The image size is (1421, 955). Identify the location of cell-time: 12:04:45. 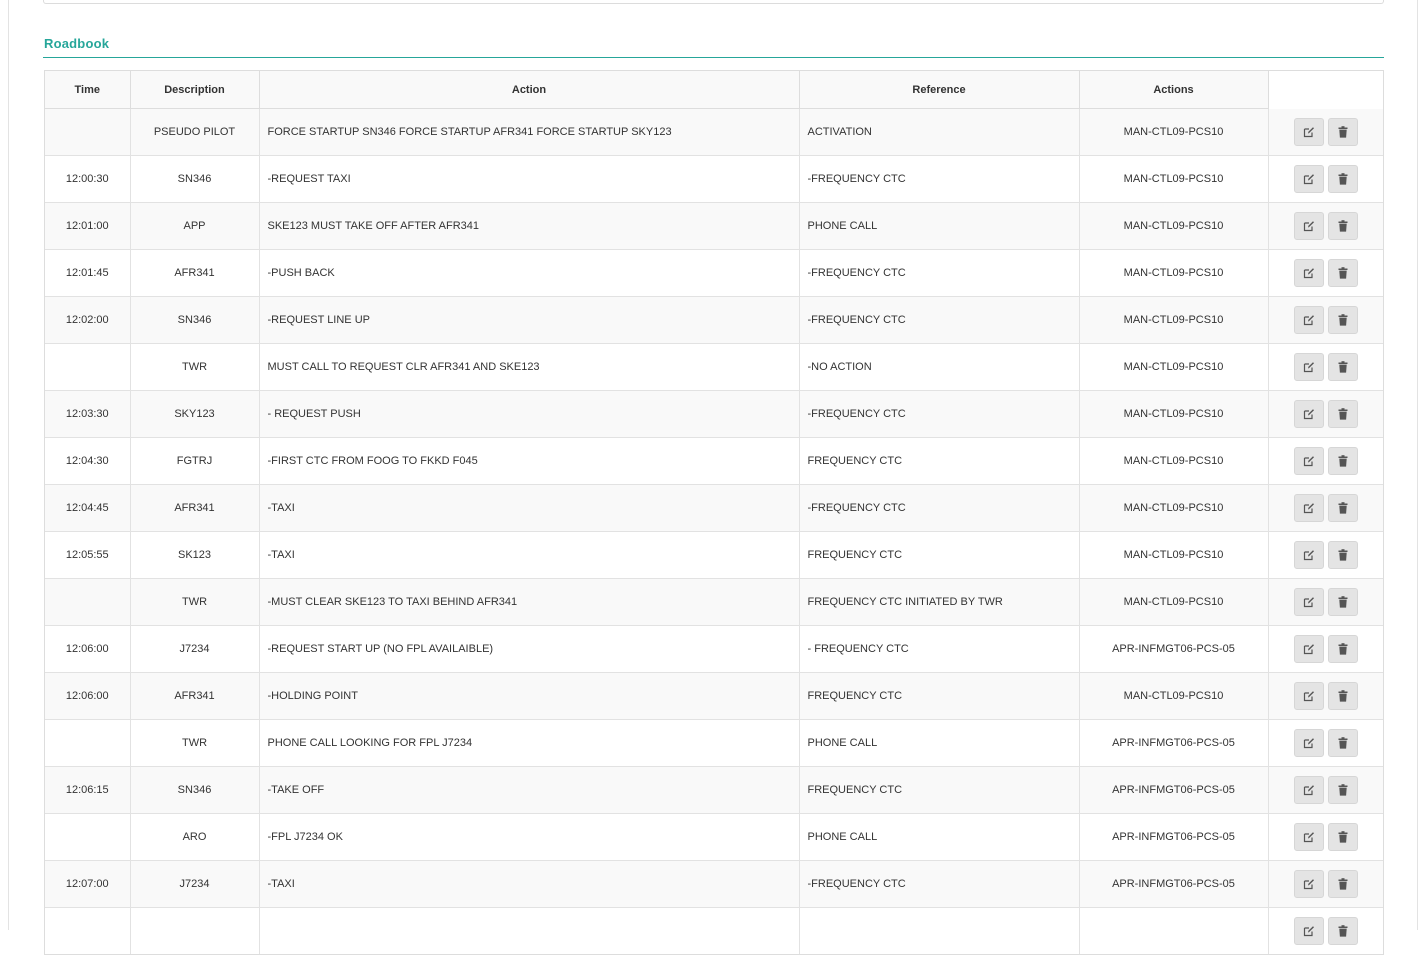
(88, 508).